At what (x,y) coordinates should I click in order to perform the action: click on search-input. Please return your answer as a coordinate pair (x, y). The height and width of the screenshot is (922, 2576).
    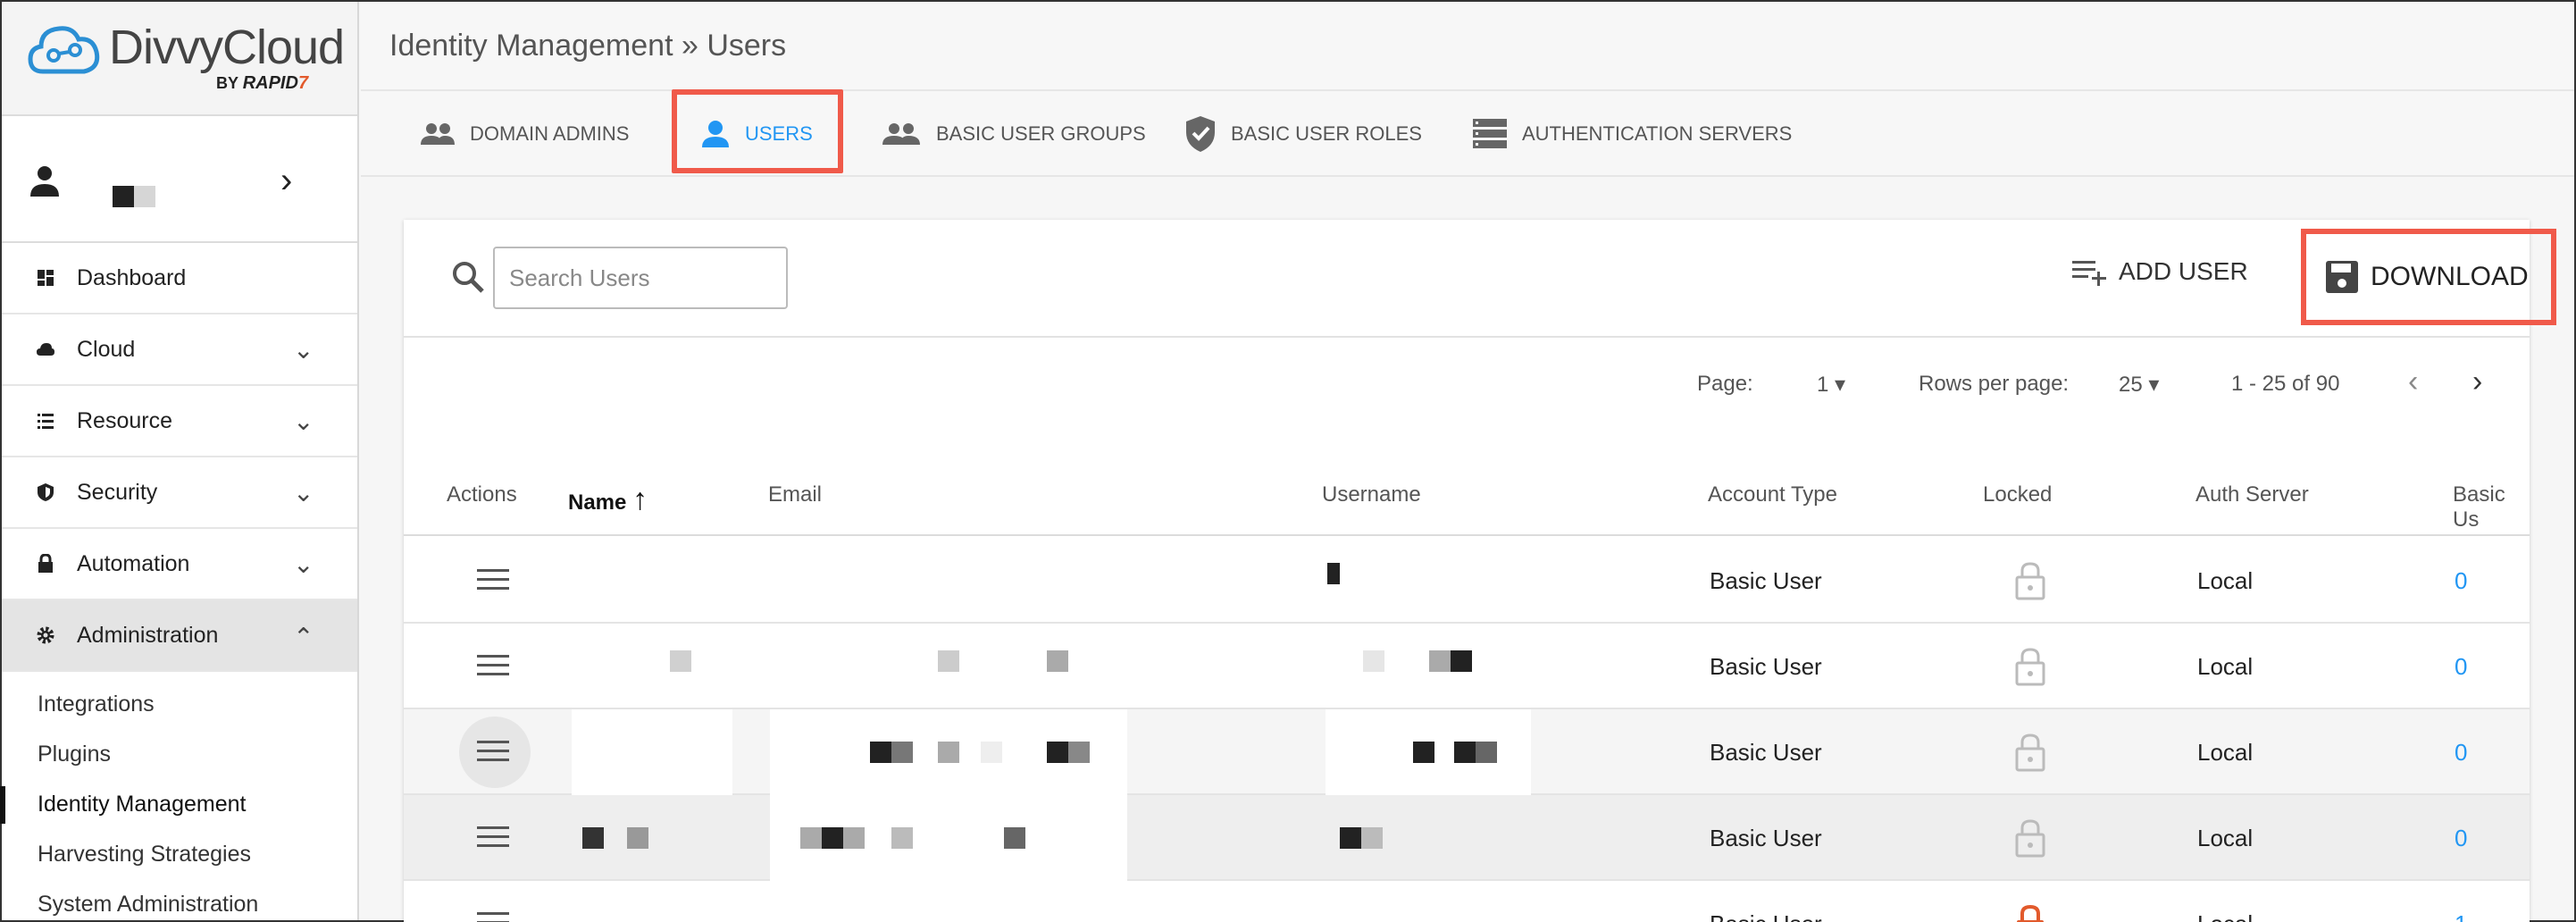
    Looking at the image, I should click on (641, 278).